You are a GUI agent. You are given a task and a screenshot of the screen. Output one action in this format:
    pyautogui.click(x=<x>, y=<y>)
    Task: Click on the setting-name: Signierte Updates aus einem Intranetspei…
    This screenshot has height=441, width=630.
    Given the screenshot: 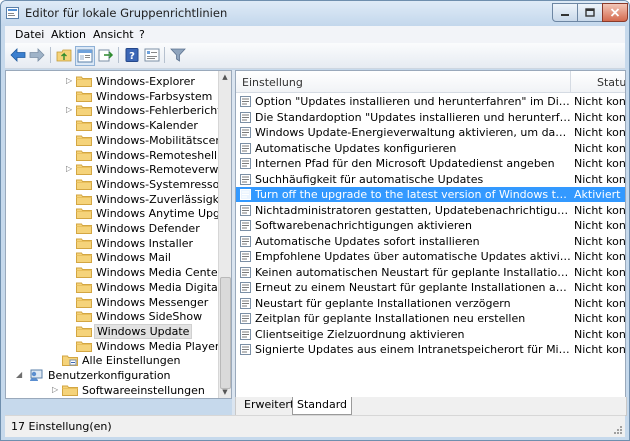 What is the action you would take?
    pyautogui.click(x=413, y=349)
    